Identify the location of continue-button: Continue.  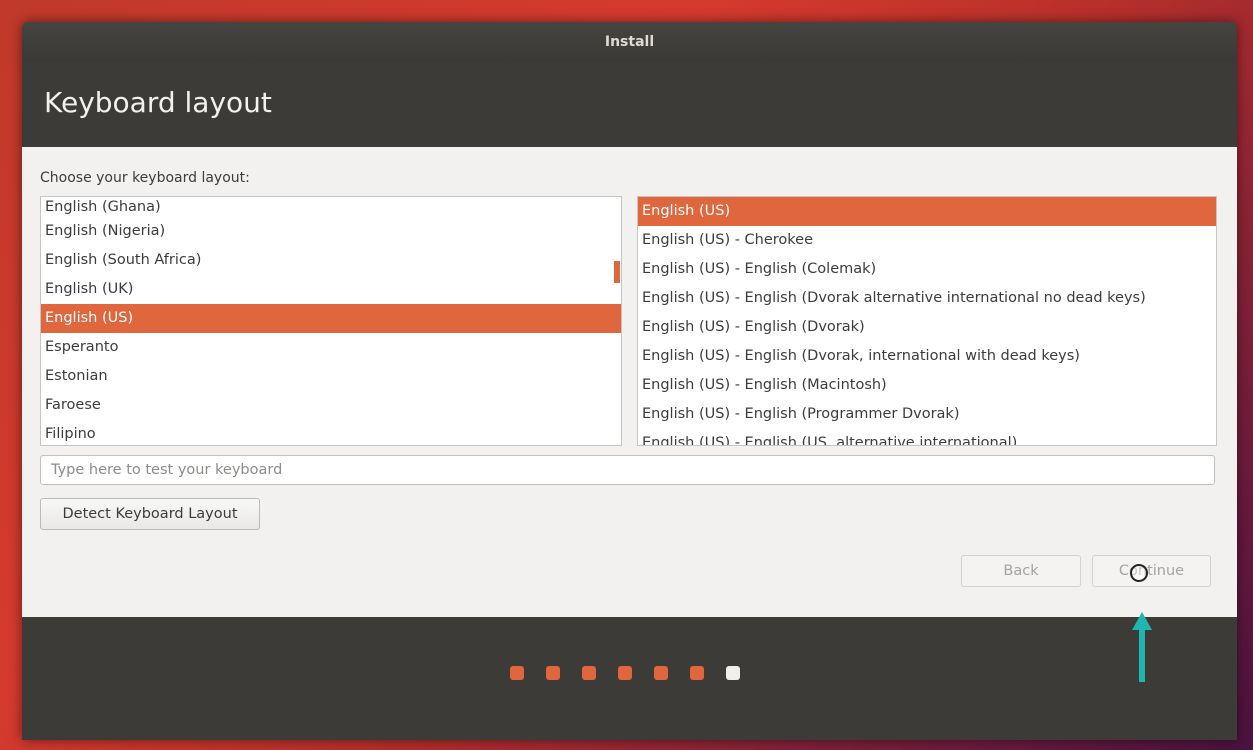
(1151, 571).